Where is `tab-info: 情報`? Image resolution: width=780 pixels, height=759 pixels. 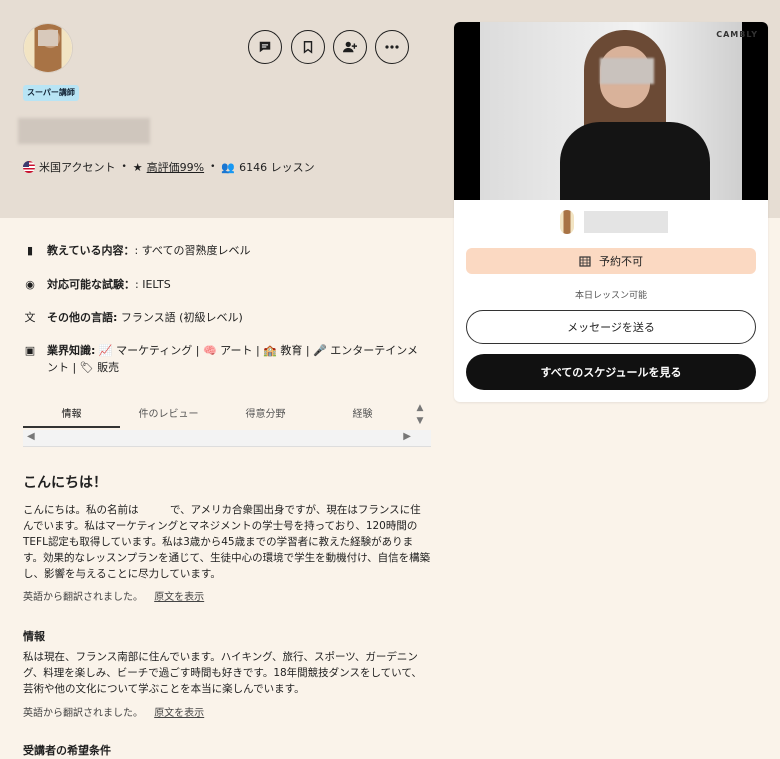 tab-info: 情報 is located at coordinates (71, 415).